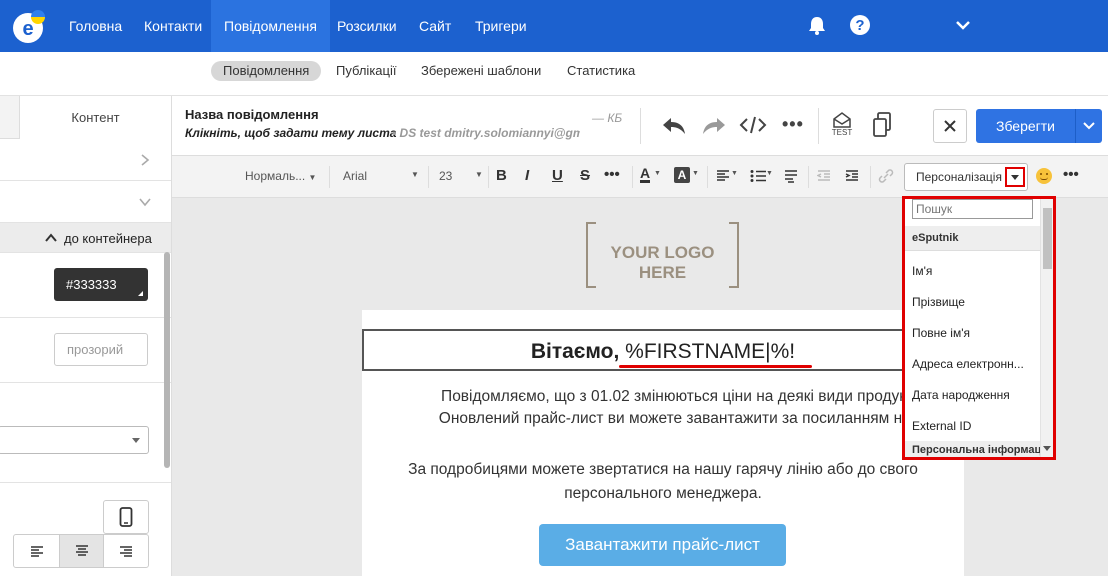 The image size is (1108, 576). I want to click on color-swatch: #333333, so click(101, 284).